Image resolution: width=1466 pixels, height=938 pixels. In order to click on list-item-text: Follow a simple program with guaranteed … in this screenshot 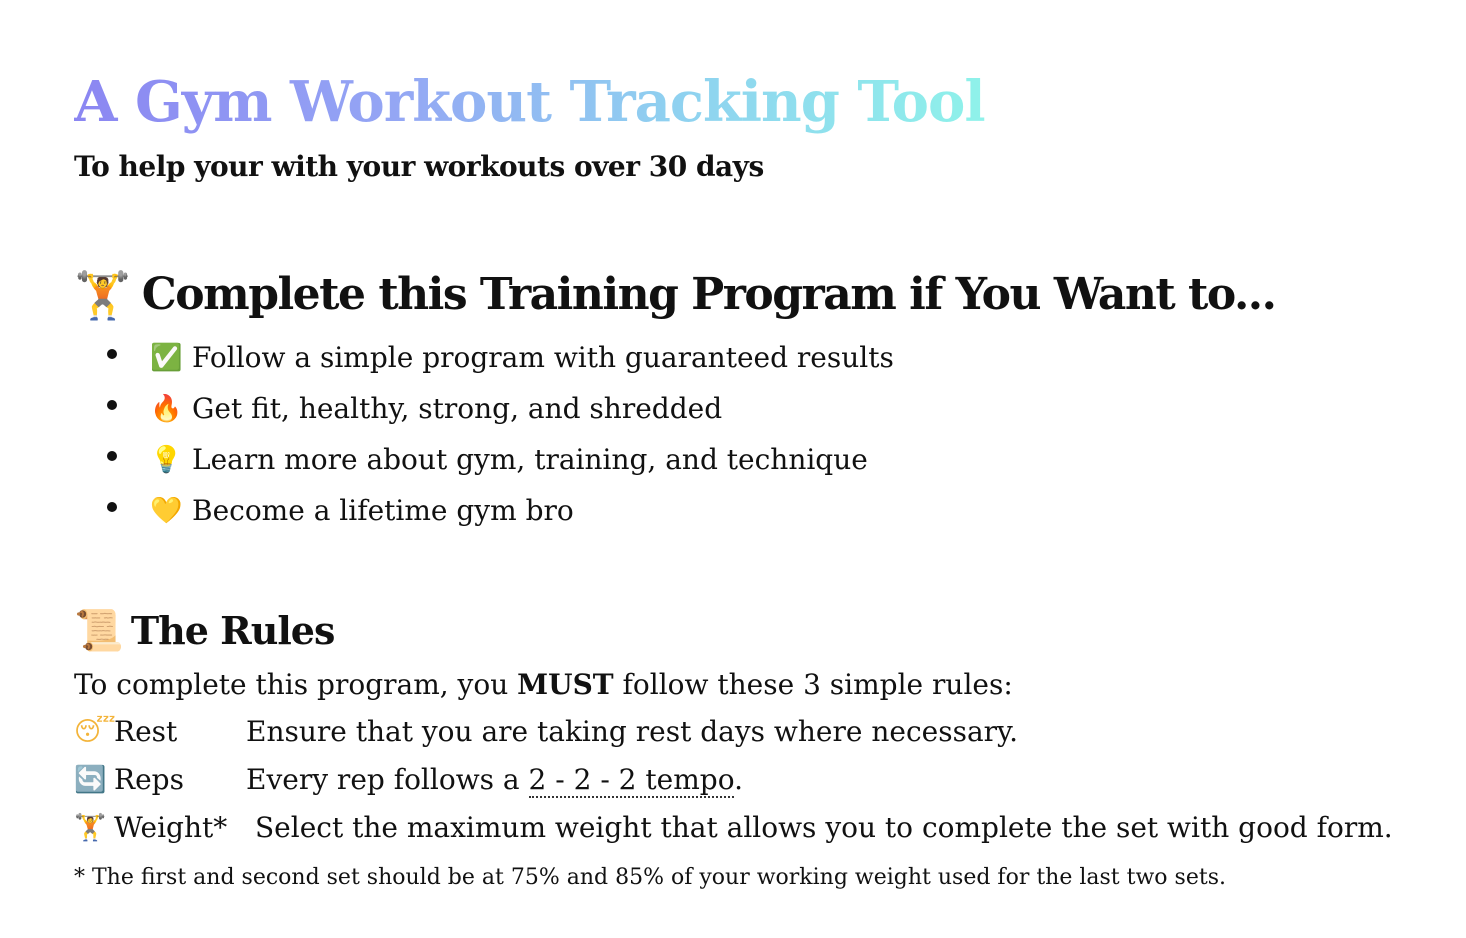, I will do `click(543, 357)`.